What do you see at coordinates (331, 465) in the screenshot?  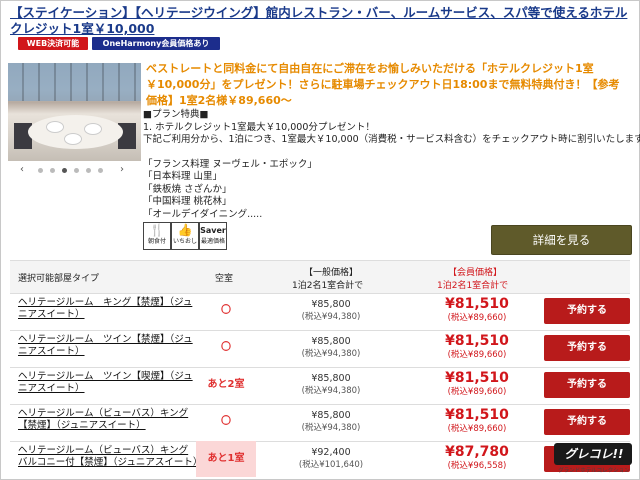 I see `standard-price-tax: (税込¥101,640)` at bounding box center [331, 465].